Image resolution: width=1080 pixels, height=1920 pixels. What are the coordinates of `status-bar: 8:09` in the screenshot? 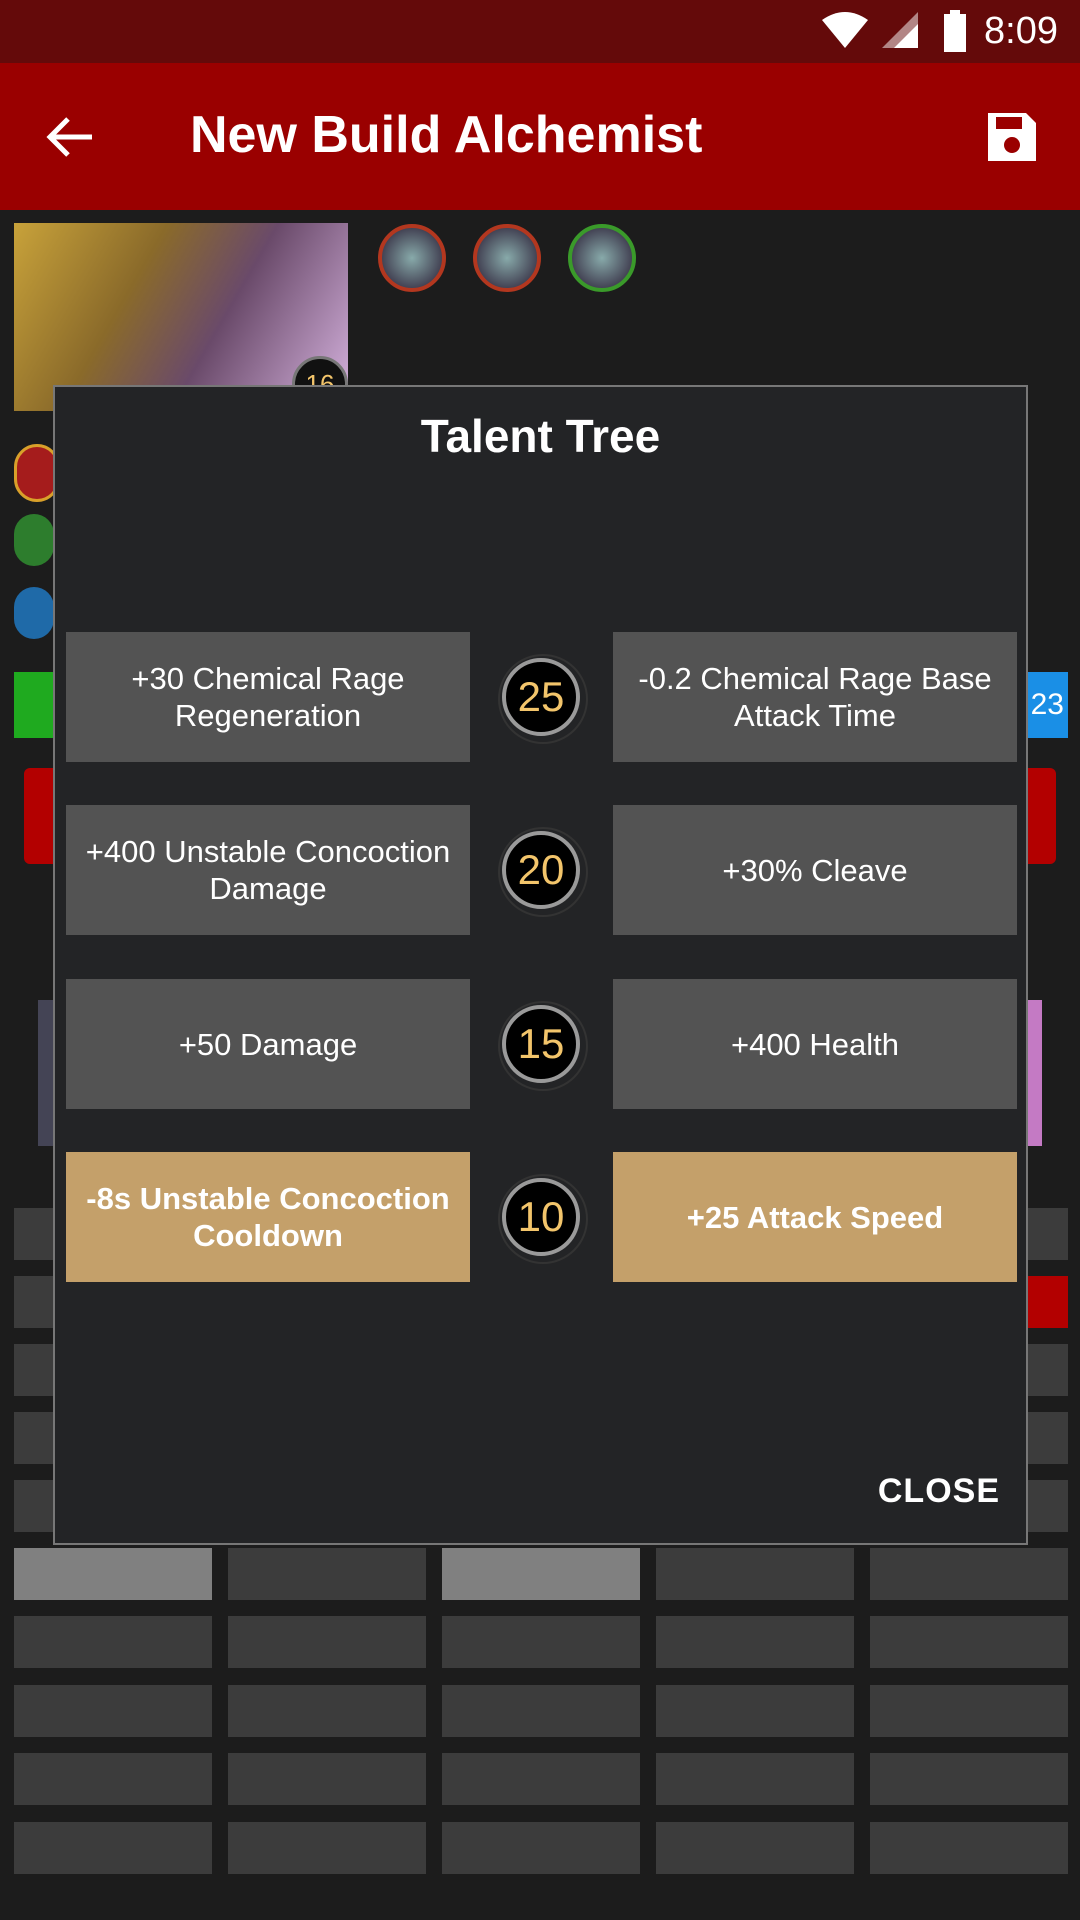 It's located at (540, 31).